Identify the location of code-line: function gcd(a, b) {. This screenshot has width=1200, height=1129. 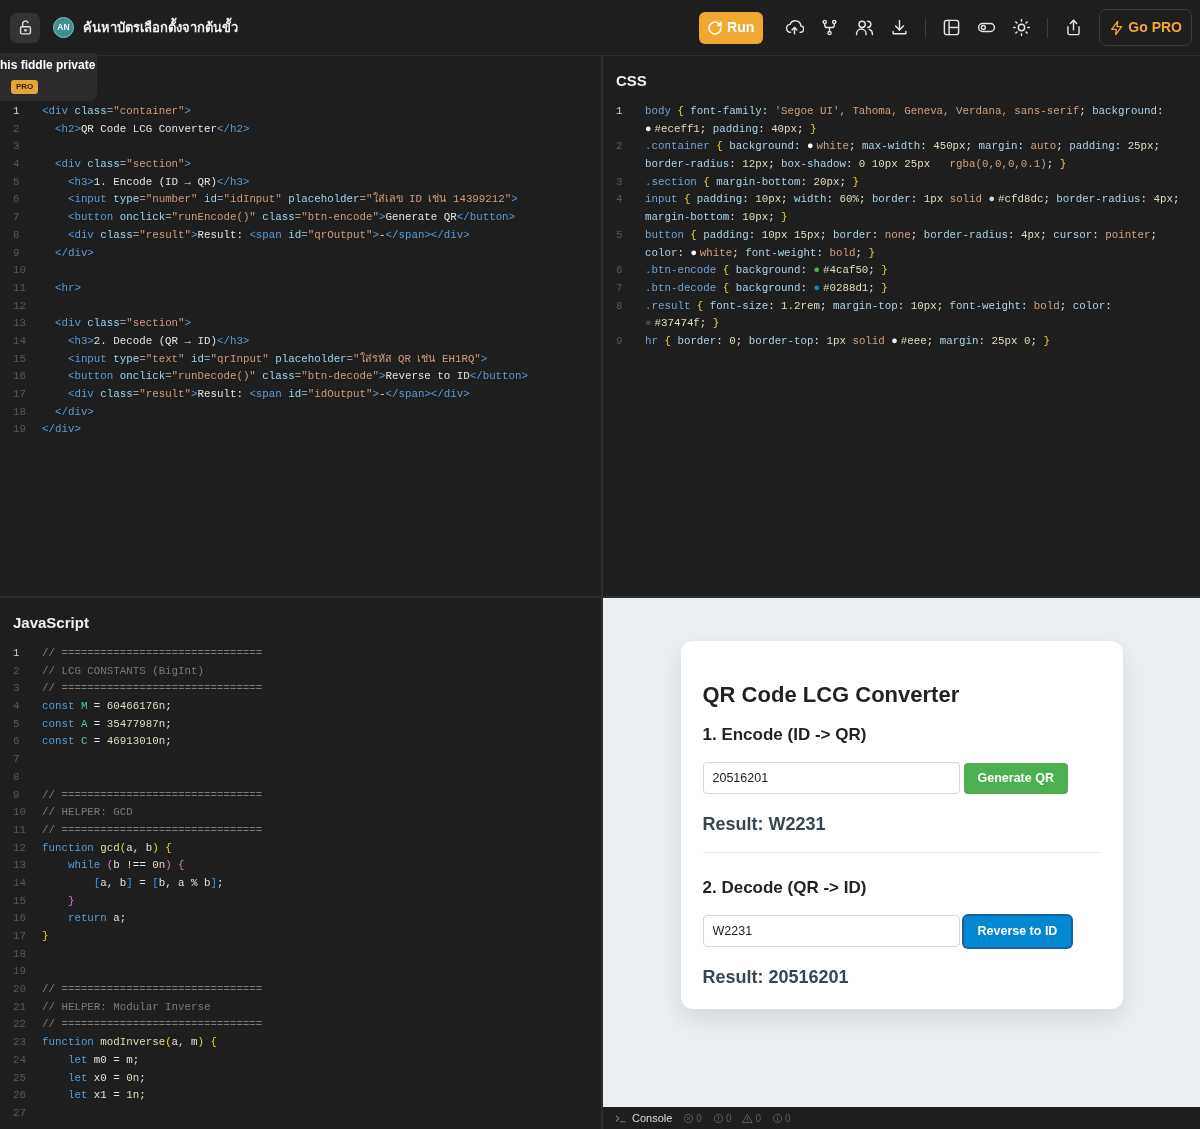
(107, 848).